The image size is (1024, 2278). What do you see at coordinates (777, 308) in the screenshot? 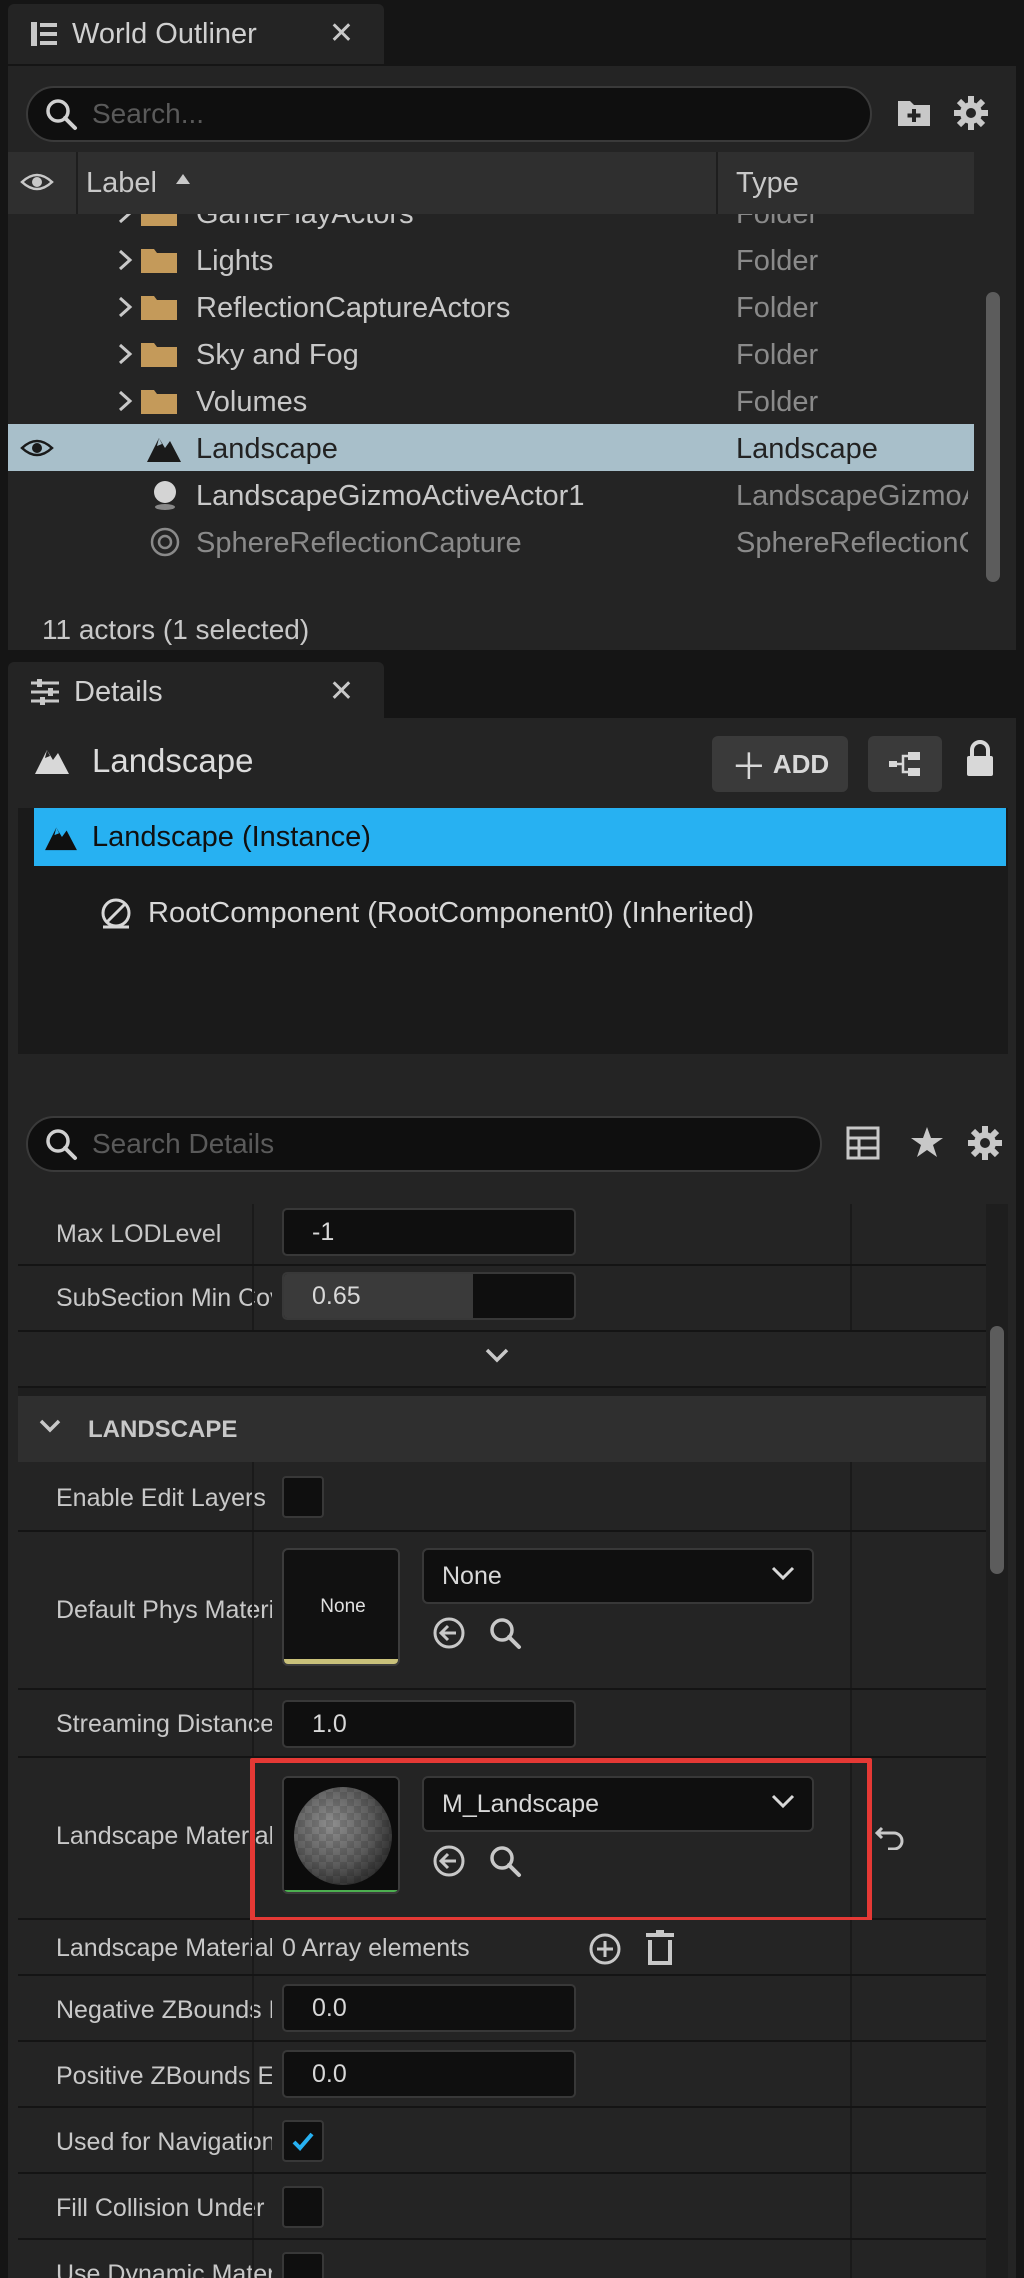
I see `row-type: Folder` at bounding box center [777, 308].